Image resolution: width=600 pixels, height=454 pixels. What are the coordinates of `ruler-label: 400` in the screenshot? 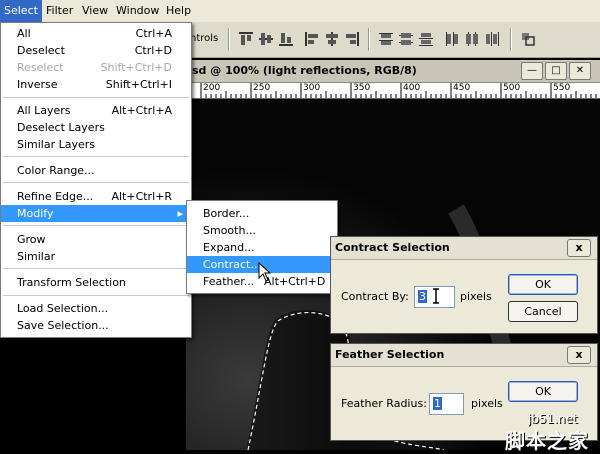 It's located at (412, 88).